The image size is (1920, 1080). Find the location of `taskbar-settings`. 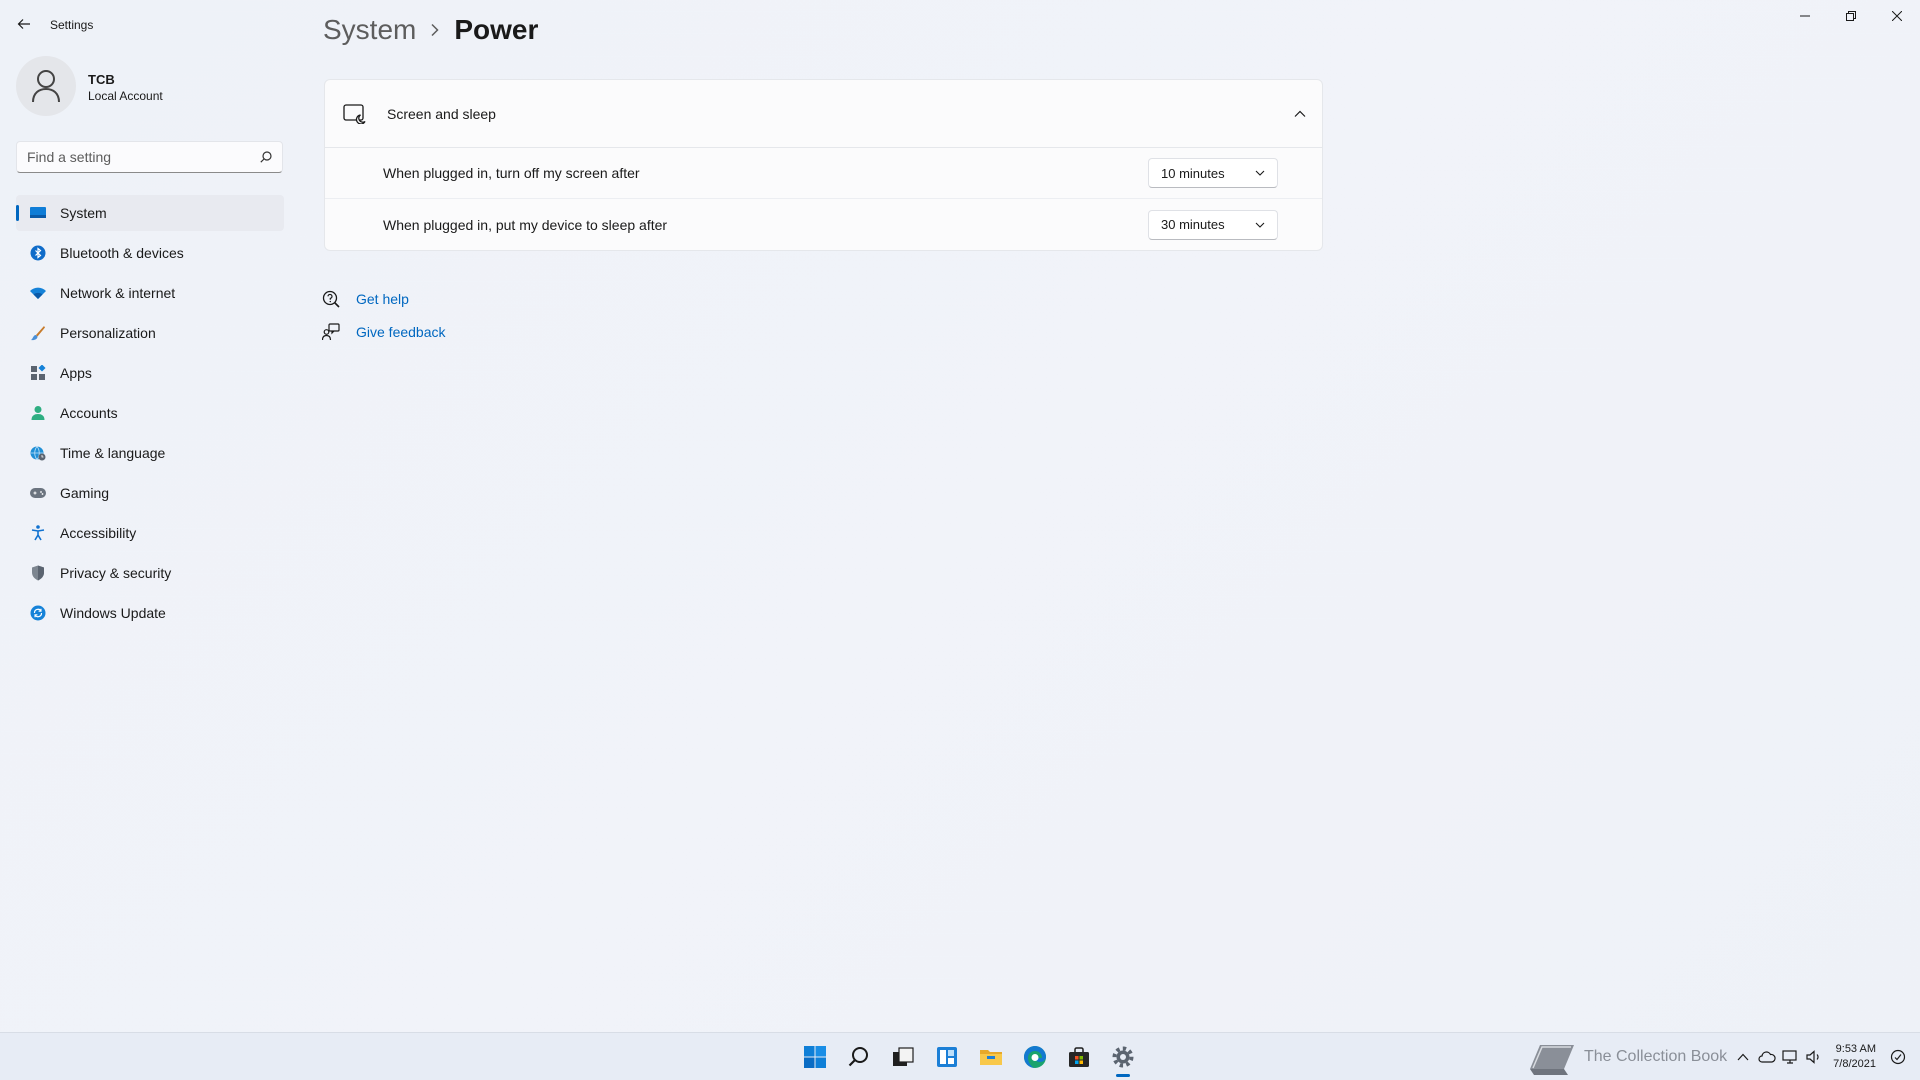

taskbar-settings is located at coordinates (1123, 1056).